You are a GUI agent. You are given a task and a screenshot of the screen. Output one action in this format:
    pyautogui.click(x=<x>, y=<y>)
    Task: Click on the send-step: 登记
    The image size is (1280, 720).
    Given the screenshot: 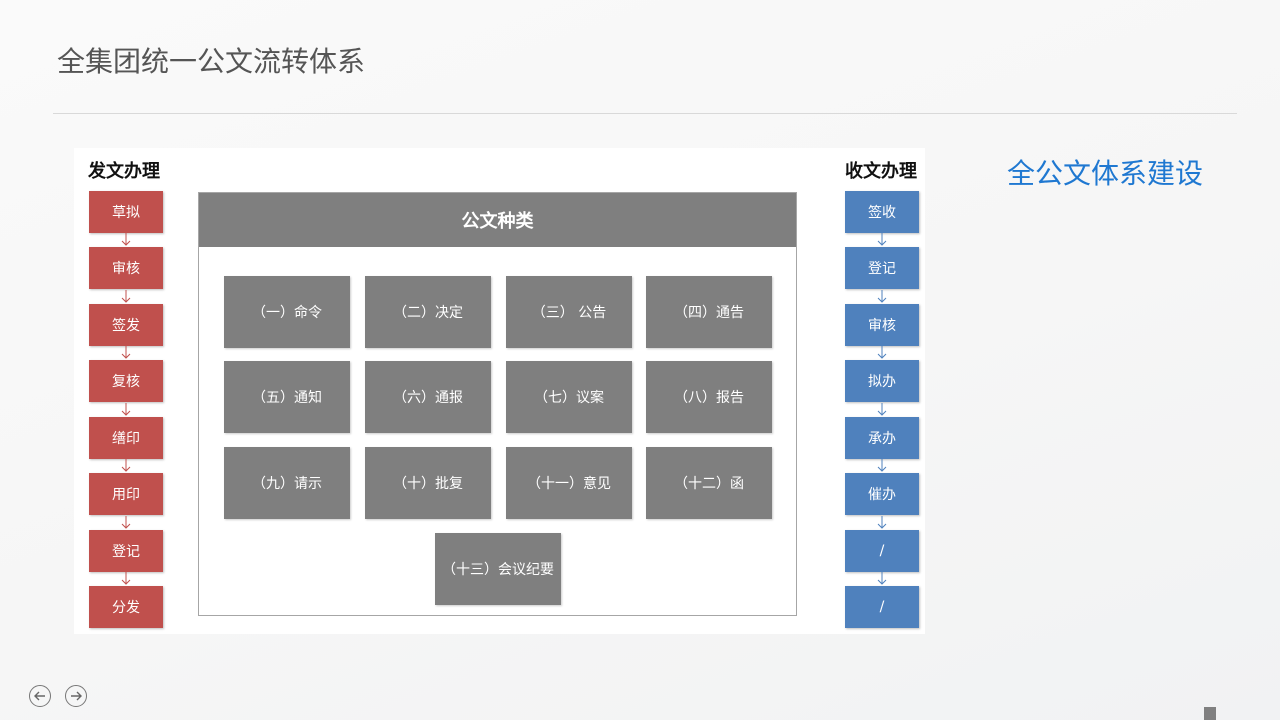 What is the action you would take?
    pyautogui.click(x=126, y=551)
    